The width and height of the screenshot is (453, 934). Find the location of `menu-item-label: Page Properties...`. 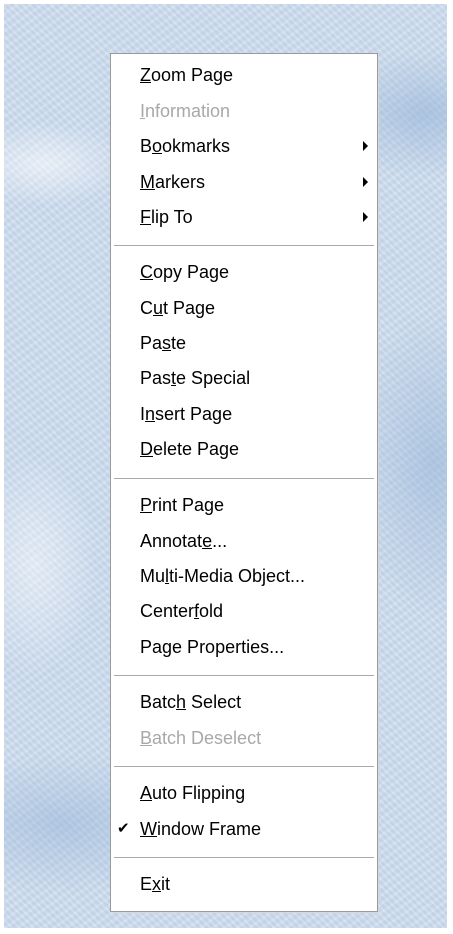

menu-item-label: Page Properties... is located at coordinates (212, 647).